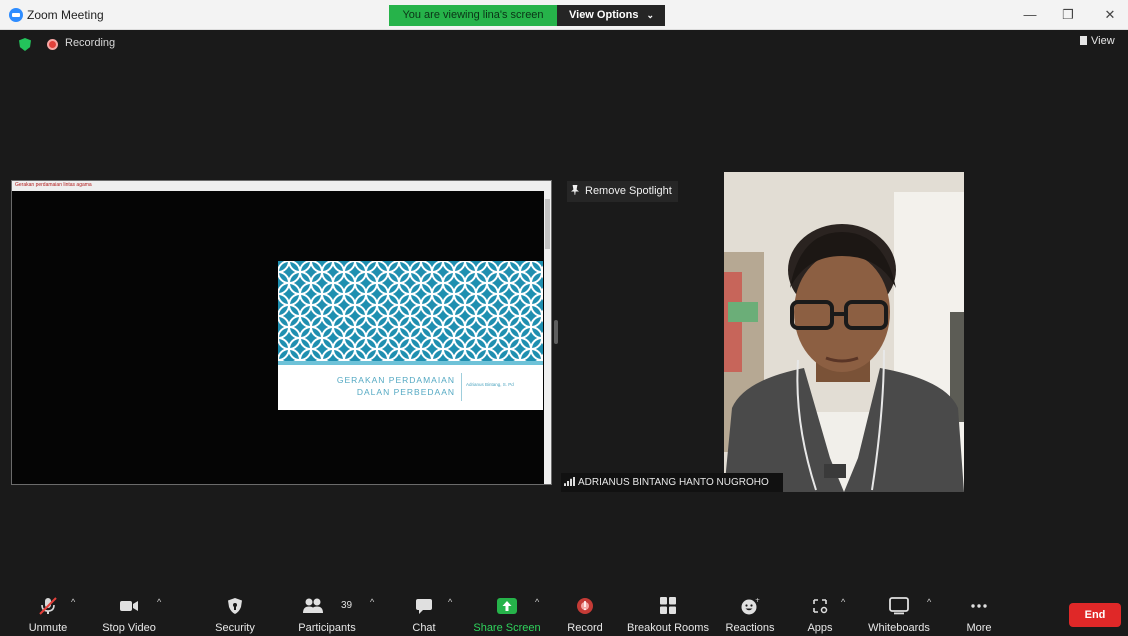 The image size is (1128, 636). What do you see at coordinates (159, 602) in the screenshot?
I see `video-options-caret: ^` at bounding box center [159, 602].